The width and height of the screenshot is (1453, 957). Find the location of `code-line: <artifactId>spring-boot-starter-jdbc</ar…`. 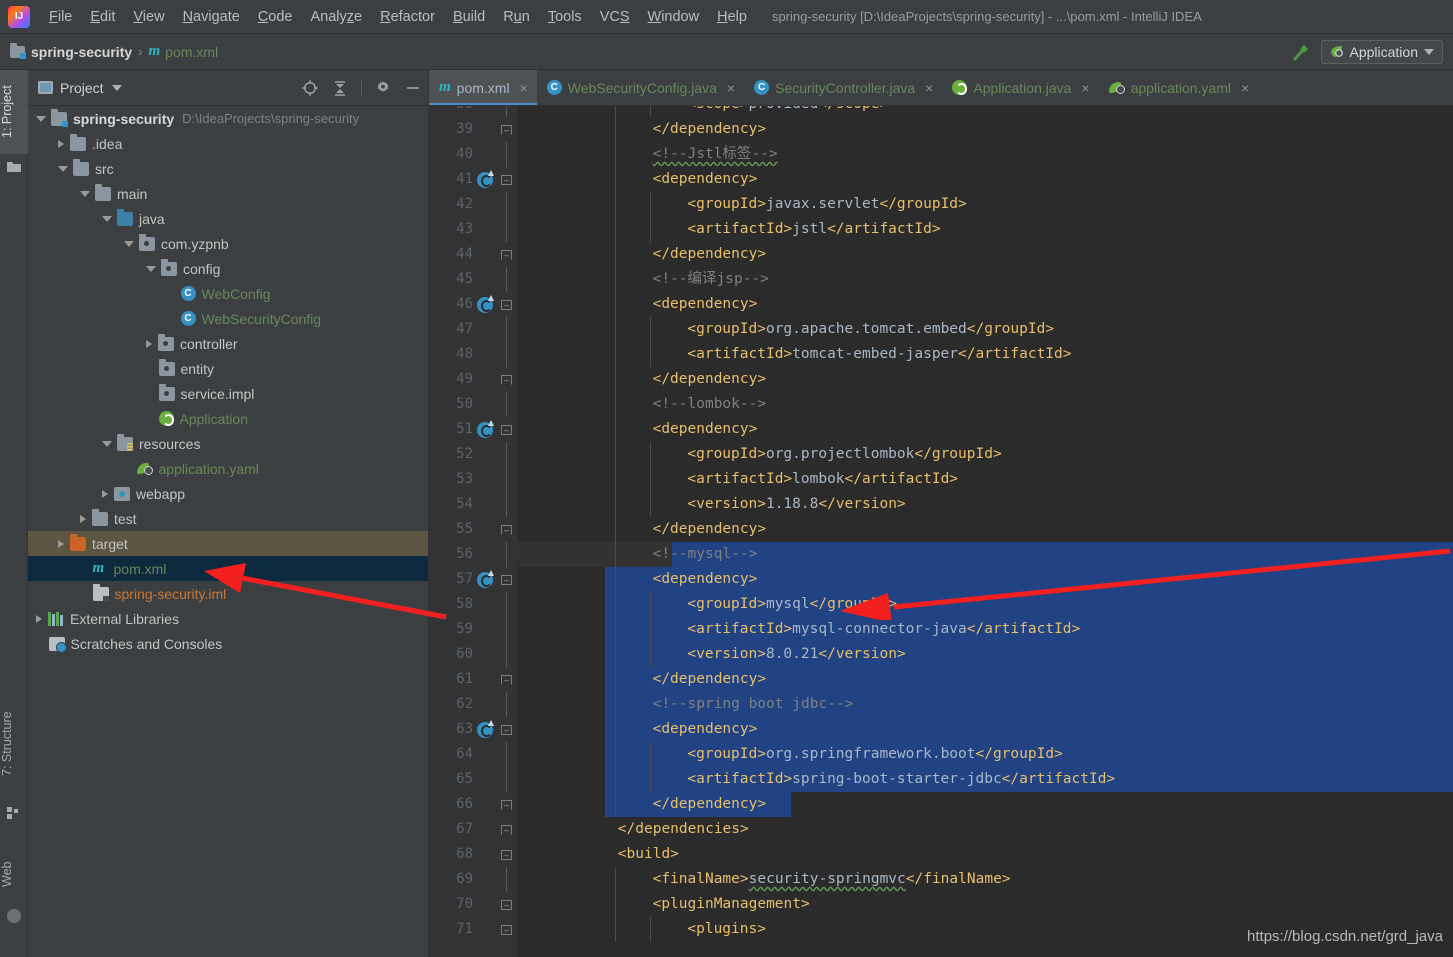

code-line: <artifactId>spring-boot-starter-jdbc</ar… is located at coordinates (985, 779).